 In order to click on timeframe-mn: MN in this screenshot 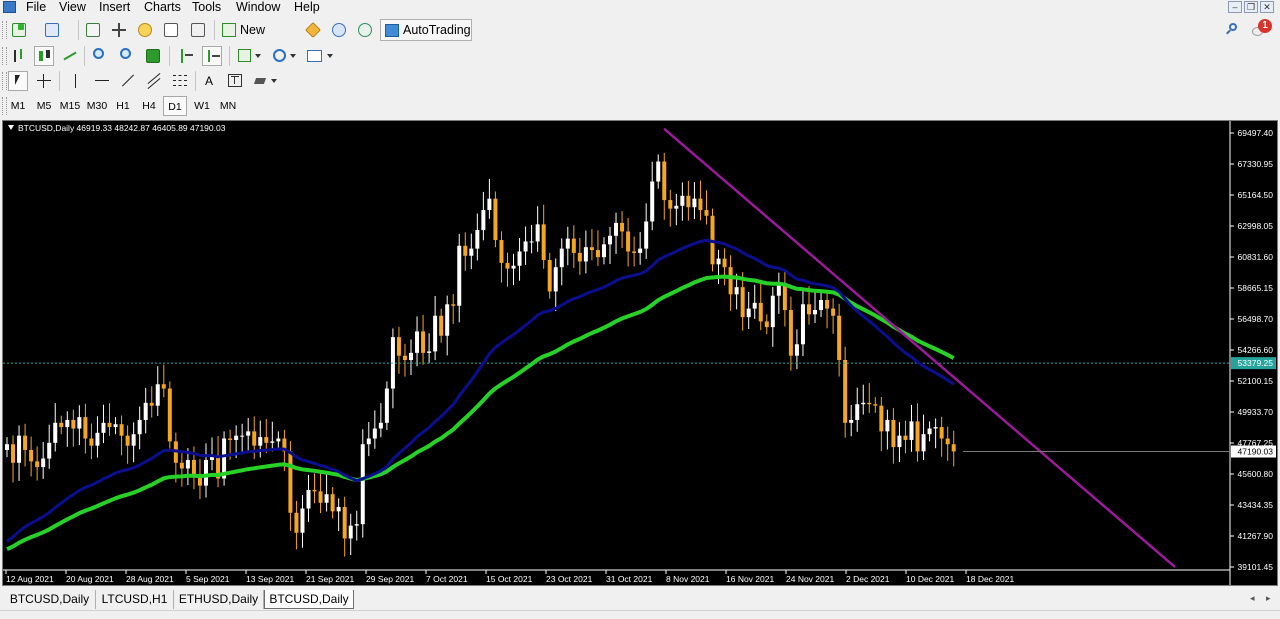, I will do `click(228, 106)`.